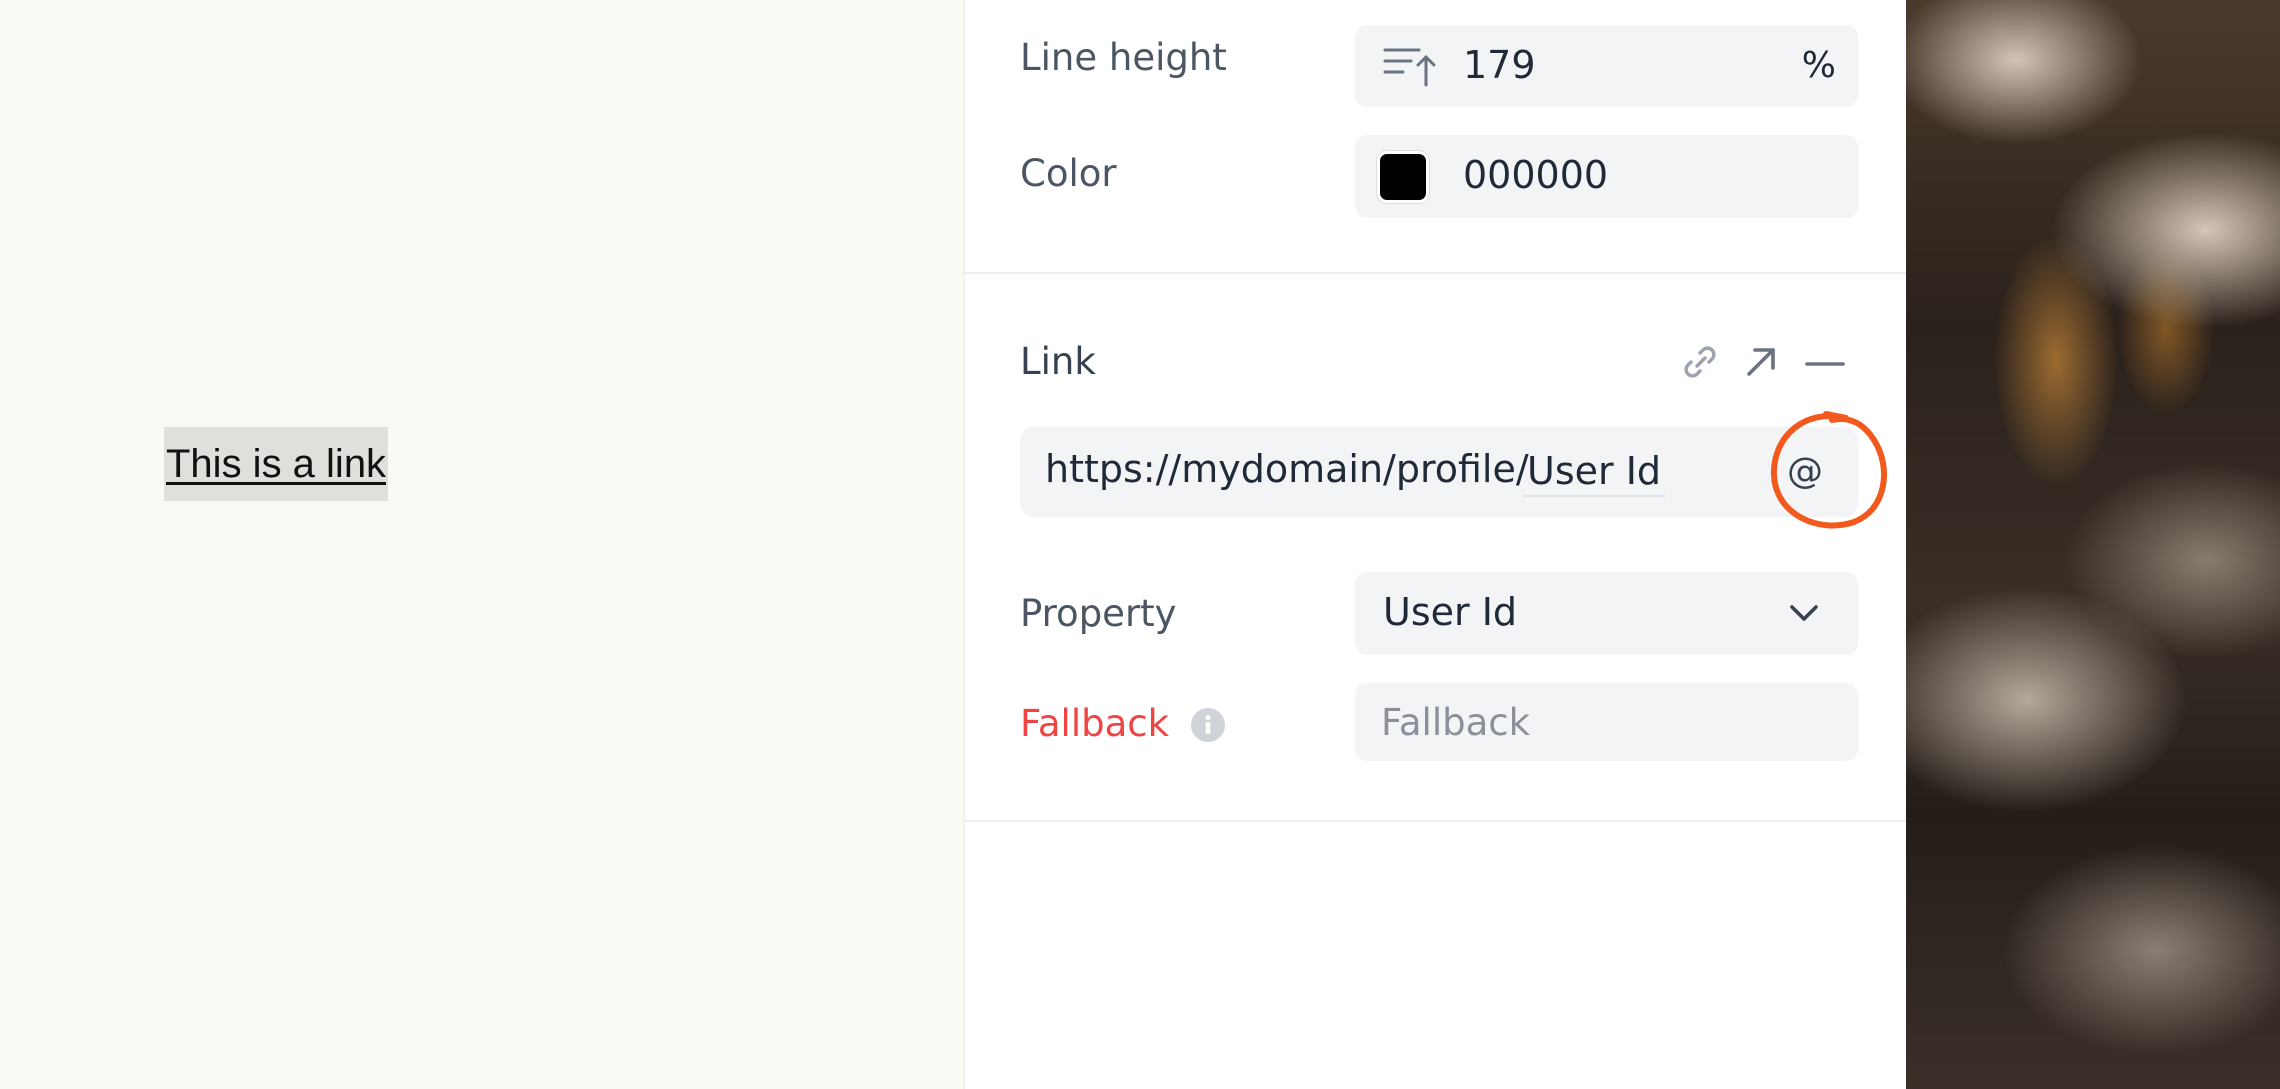 The height and width of the screenshot is (1089, 2280). What do you see at coordinates (1499, 65) in the screenshot?
I see `line-height-value: 179` at bounding box center [1499, 65].